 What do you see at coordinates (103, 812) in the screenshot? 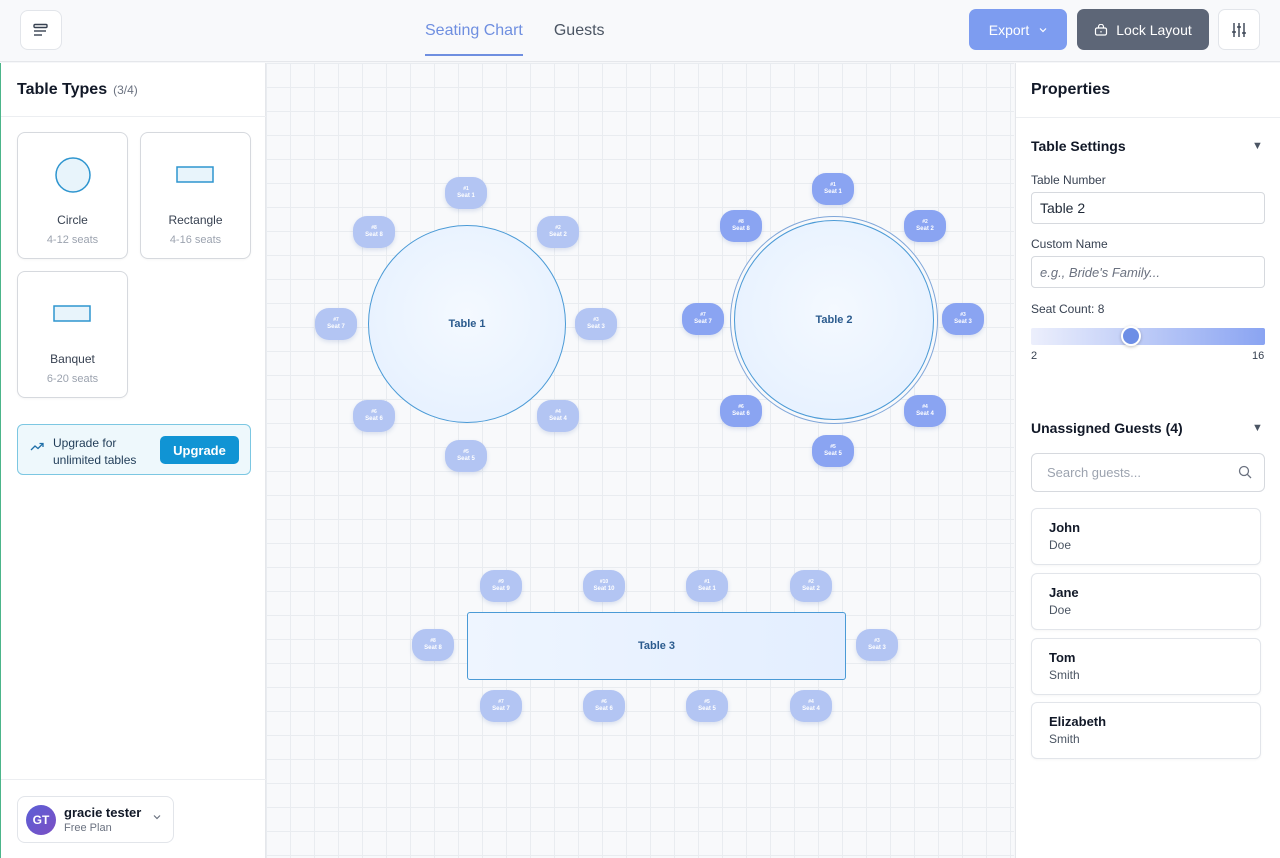
I see `user-name: gracie tester` at bounding box center [103, 812].